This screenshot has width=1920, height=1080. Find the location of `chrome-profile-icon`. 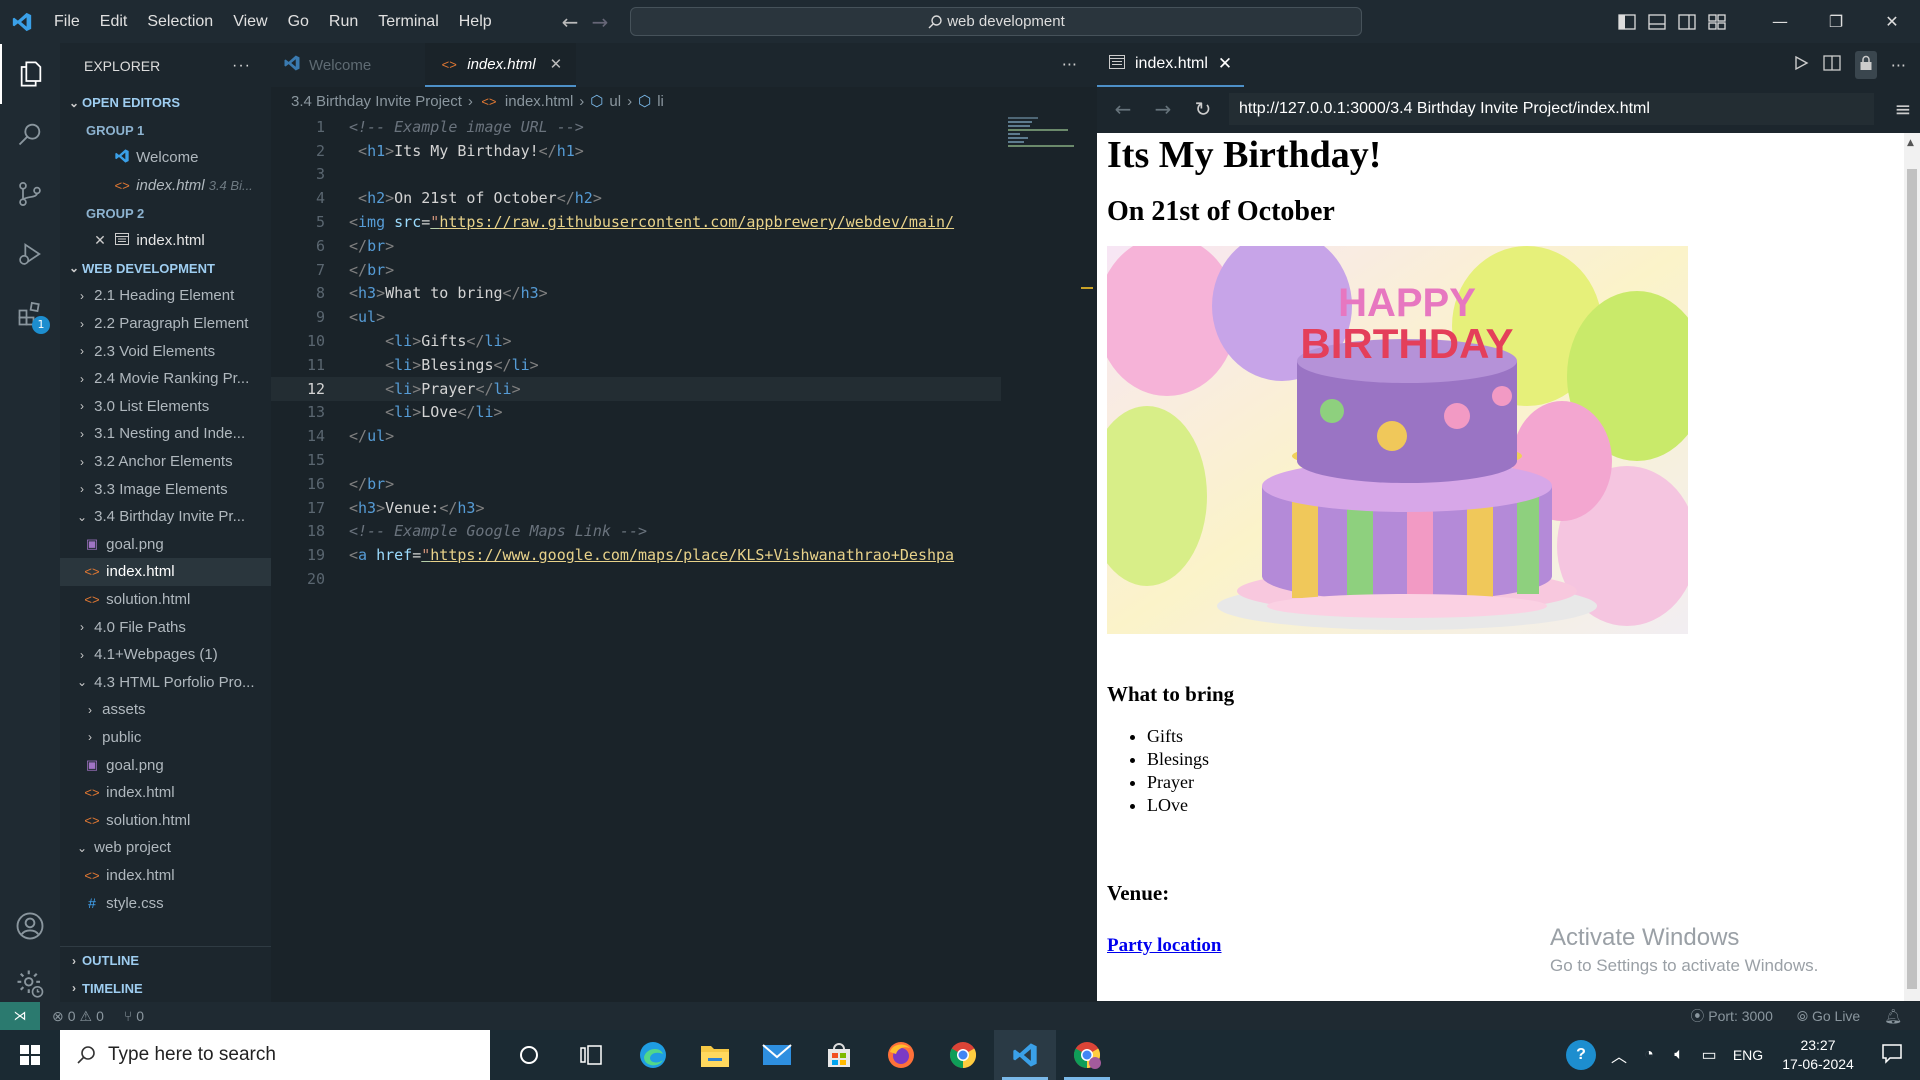

chrome-profile-icon is located at coordinates (1087, 1055).